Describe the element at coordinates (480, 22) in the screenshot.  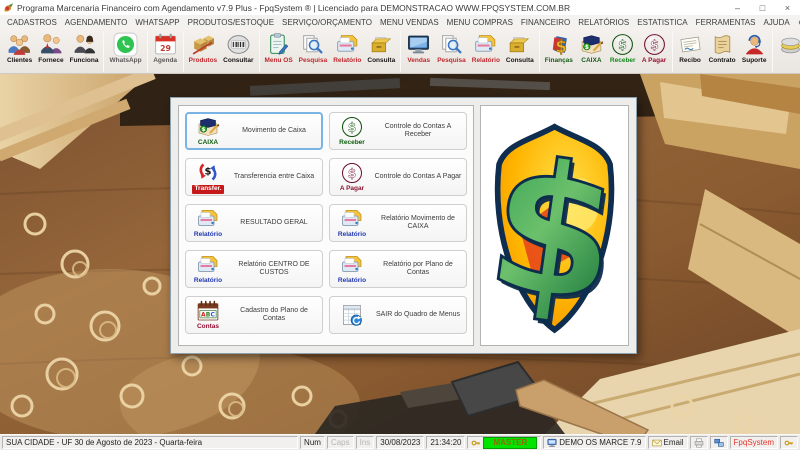
I see `menu-compras: MENU COMPRAS` at that location.